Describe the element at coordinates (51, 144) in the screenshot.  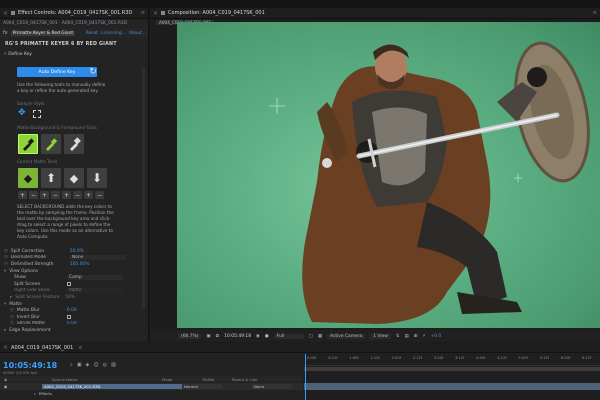
I see `select-foreground-tool` at that location.